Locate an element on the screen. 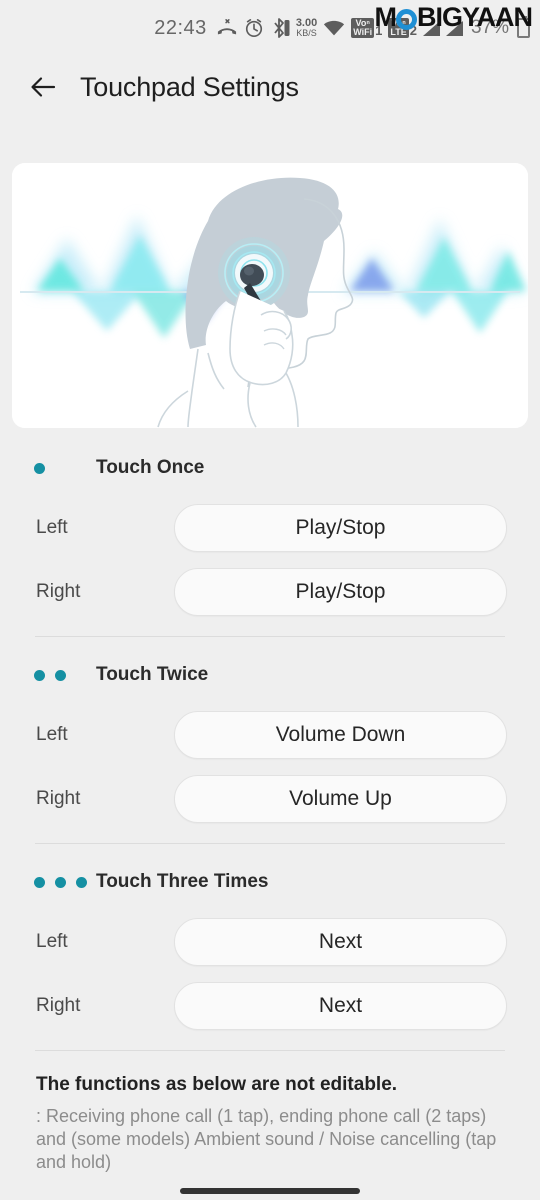  row-left: Left Next is located at coordinates (270, 942).